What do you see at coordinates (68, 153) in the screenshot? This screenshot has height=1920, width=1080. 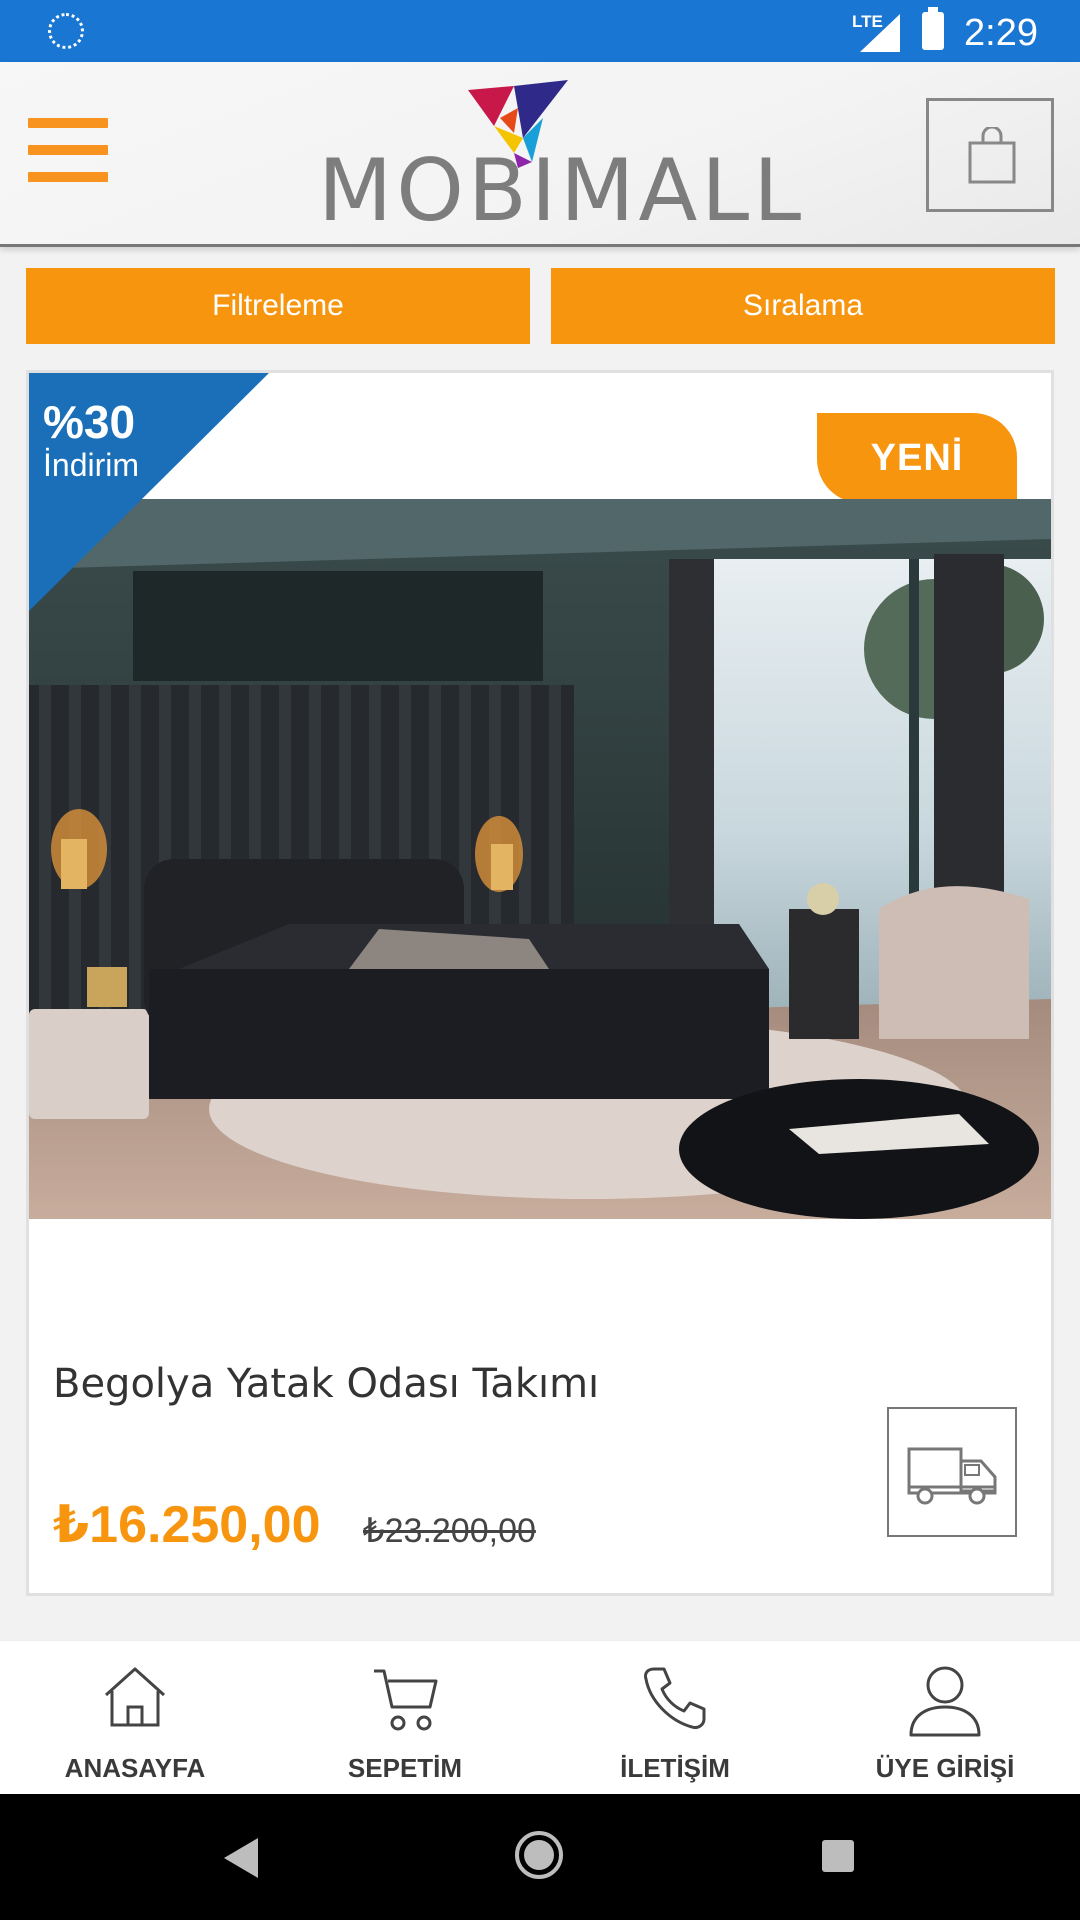 I see `hamburger-menu-button` at bounding box center [68, 153].